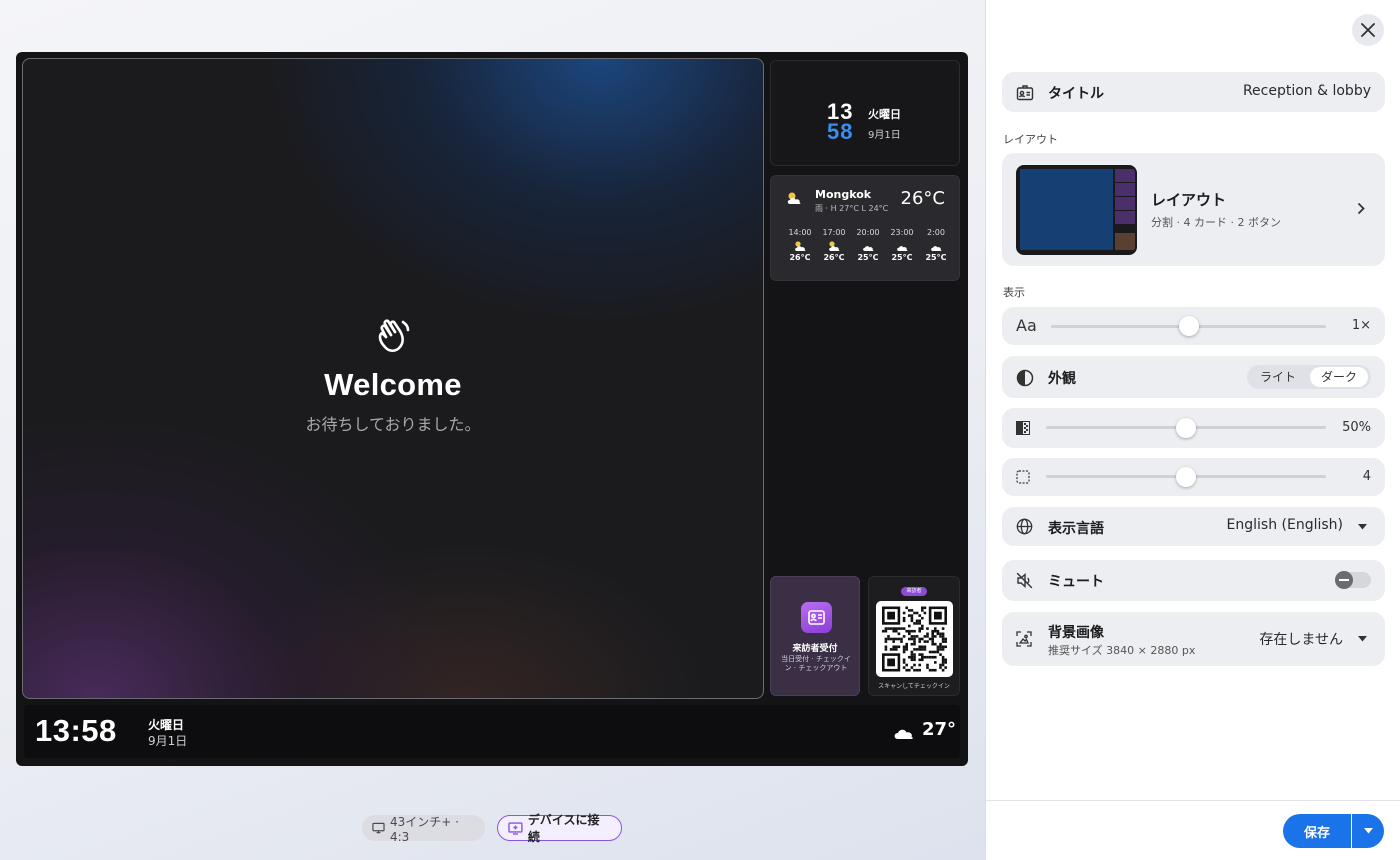 The width and height of the screenshot is (1400, 860). What do you see at coordinates (902, 245) in the screenshot?
I see `forecast-item: 23:00 25°C` at bounding box center [902, 245].